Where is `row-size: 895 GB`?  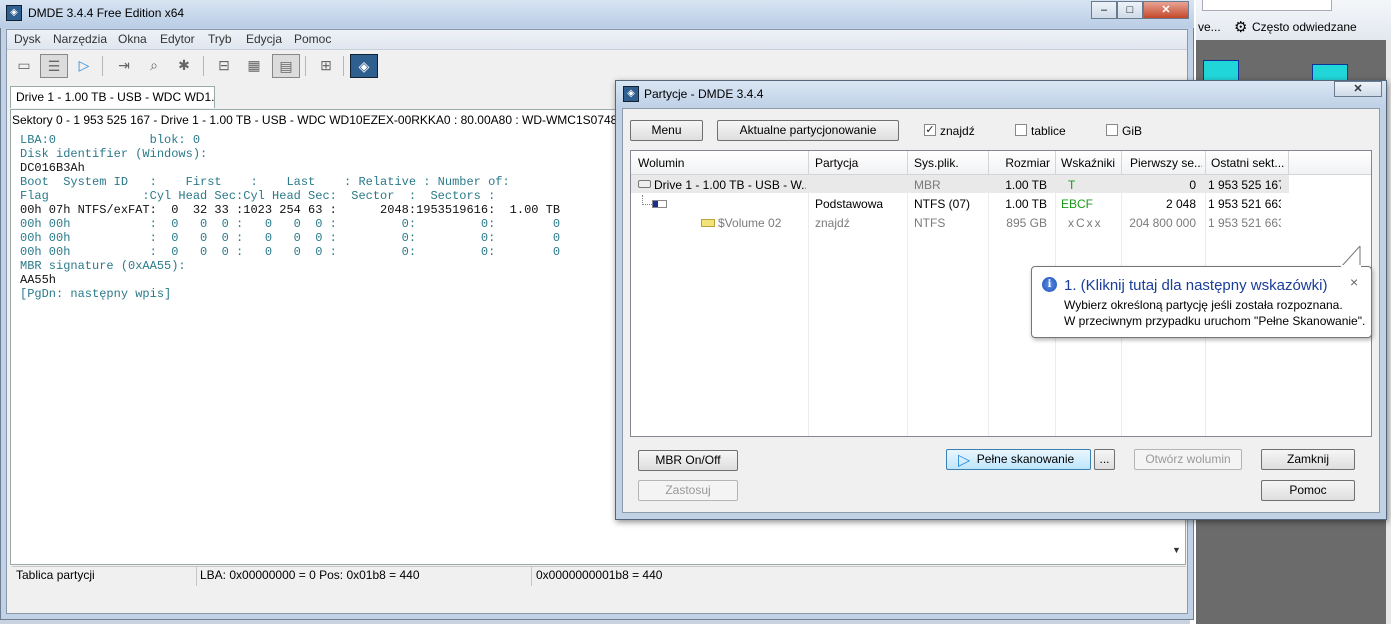
row-size: 895 GB is located at coordinates (1026, 223).